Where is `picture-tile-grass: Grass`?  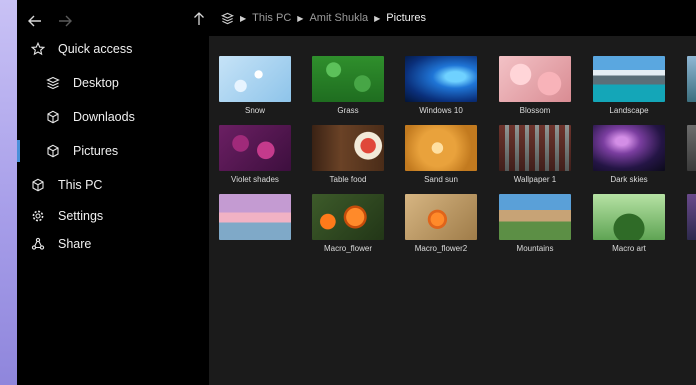
picture-tile-grass: Grass is located at coordinates (348, 85).